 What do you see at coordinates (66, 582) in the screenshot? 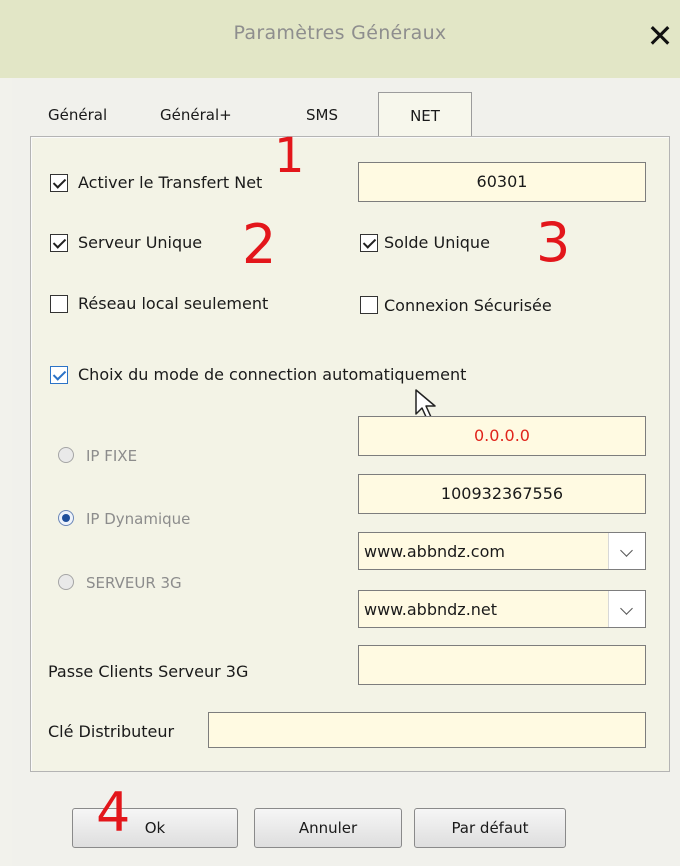
I see `serveur-3g-radio` at bounding box center [66, 582].